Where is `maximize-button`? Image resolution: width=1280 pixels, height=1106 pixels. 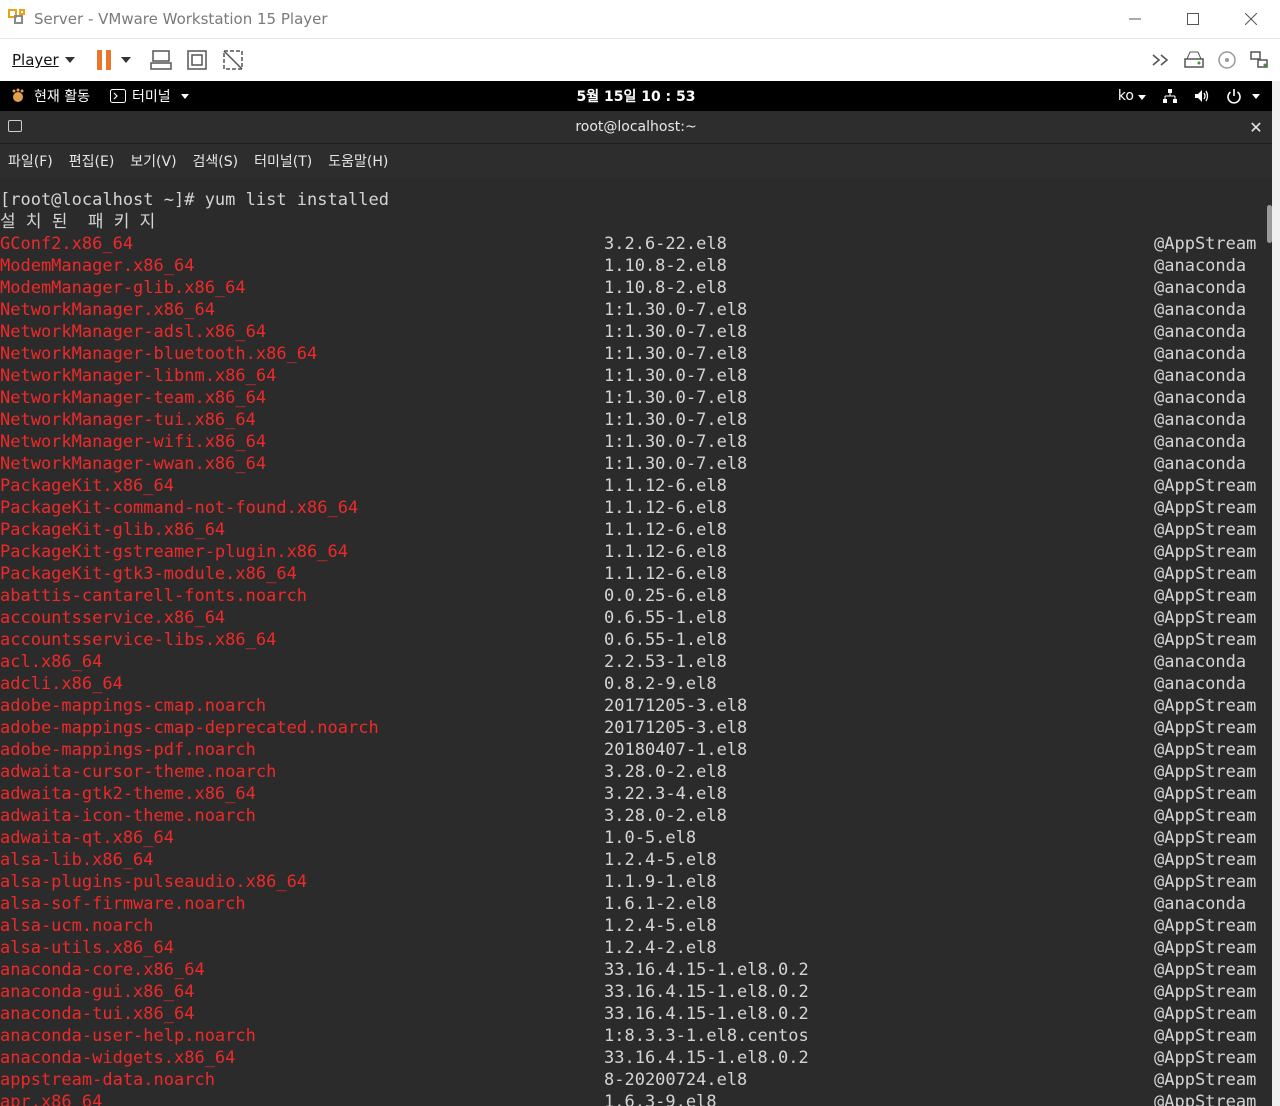 maximize-button is located at coordinates (1193, 19).